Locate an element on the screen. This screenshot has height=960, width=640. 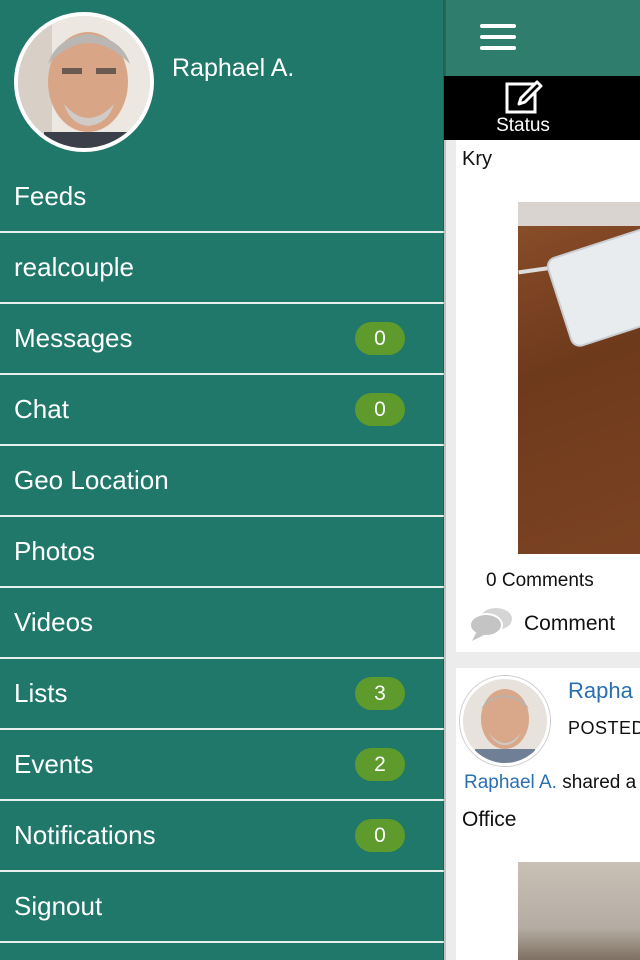
menu-item-label: Geo Location is located at coordinates (91, 480).